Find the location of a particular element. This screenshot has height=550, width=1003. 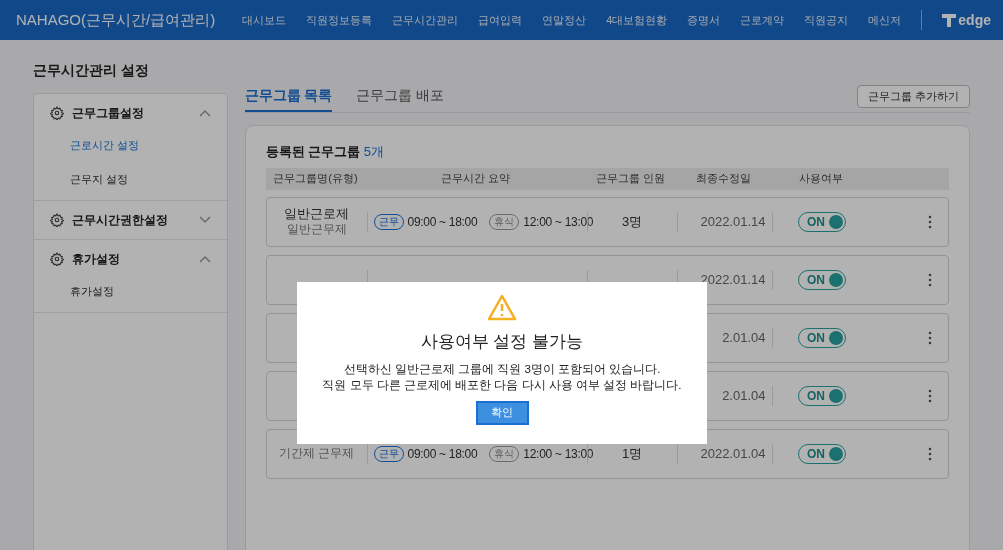

nav-link: 메신저 is located at coordinates (885, 20).